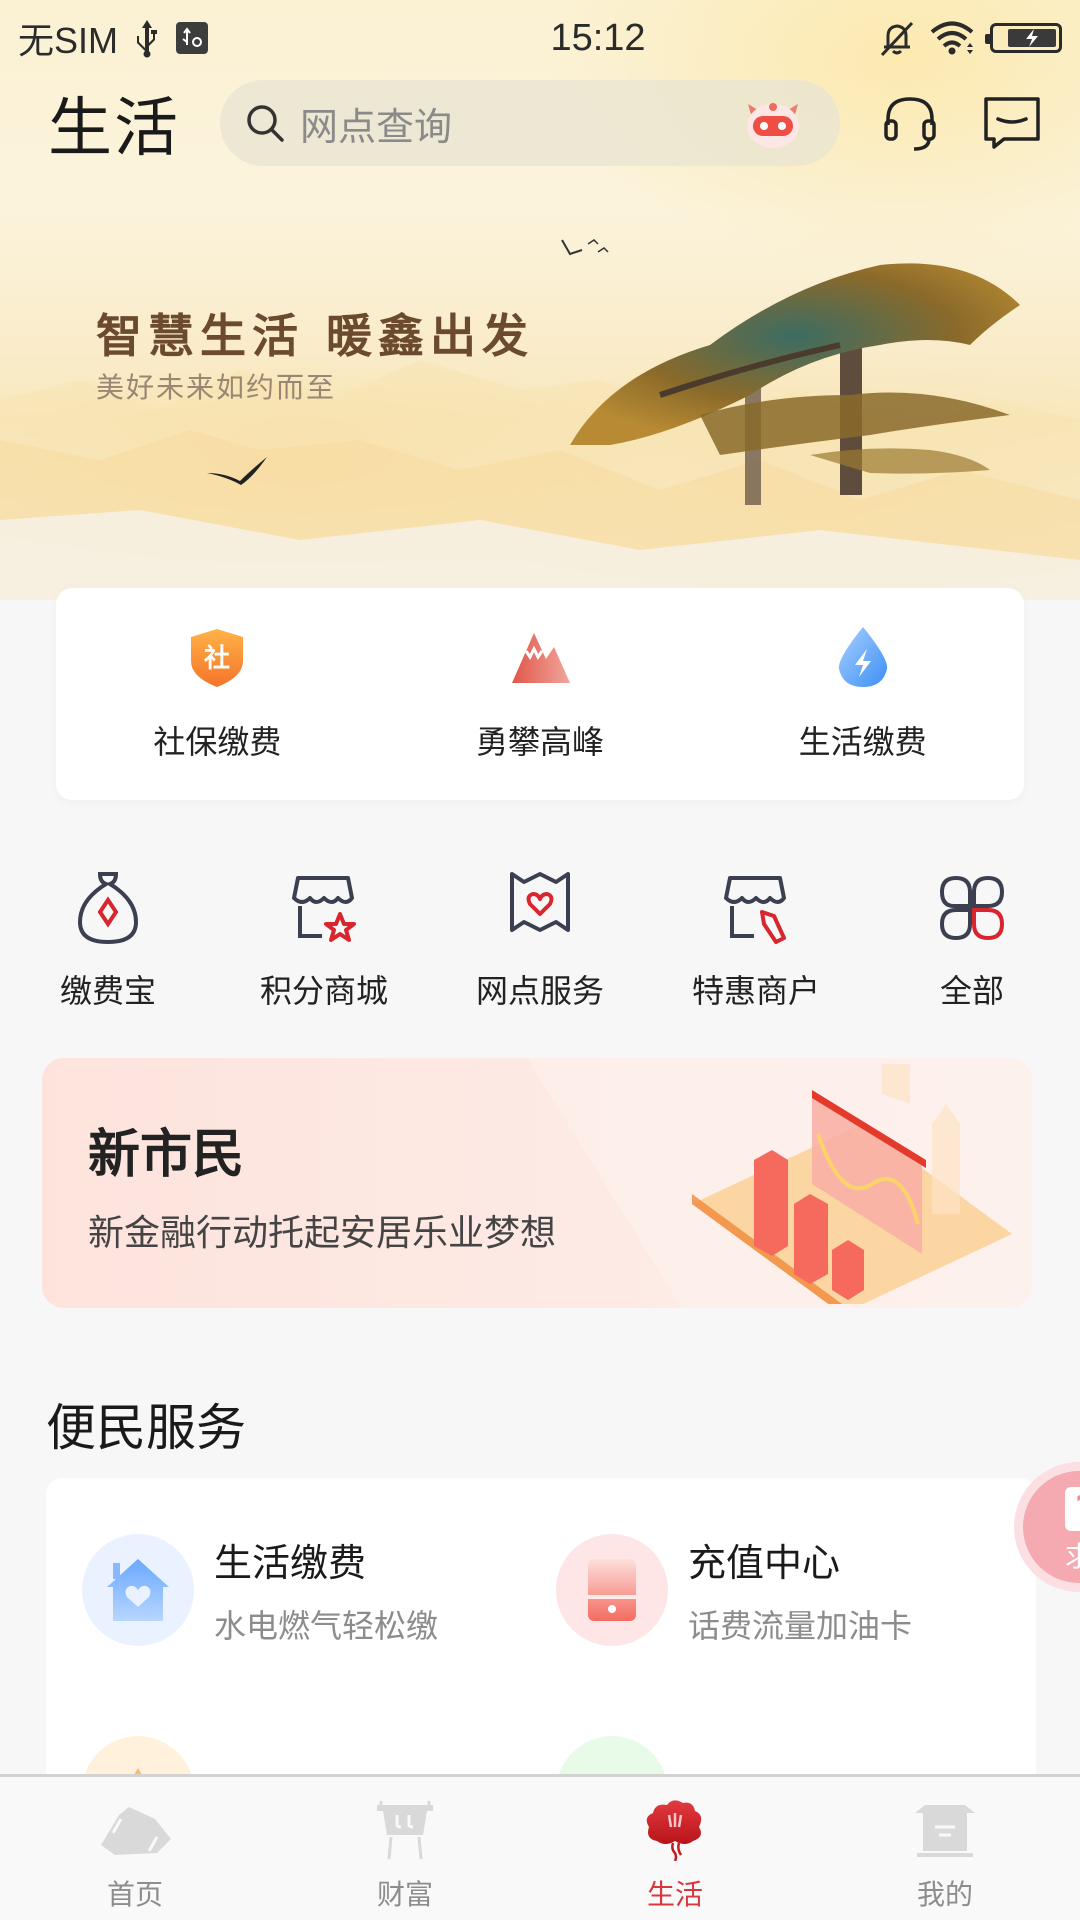  I want to click on home-mountain-icon, so click(136, 1831).